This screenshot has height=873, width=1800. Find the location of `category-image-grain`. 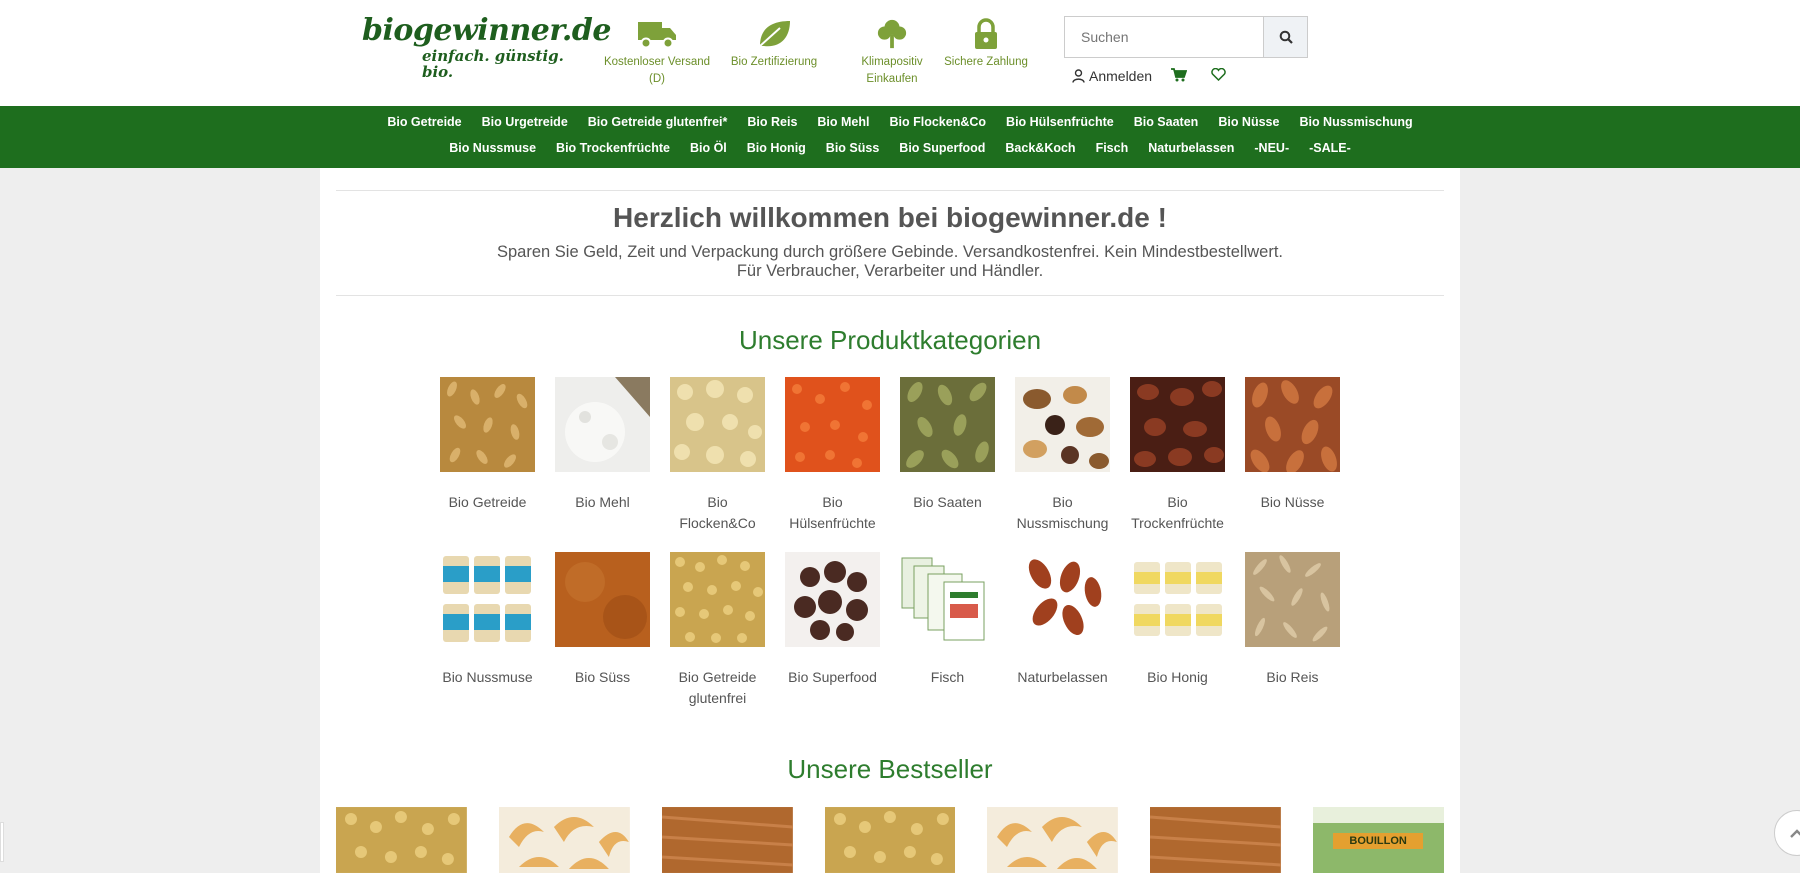

category-image-grain is located at coordinates (487, 424).